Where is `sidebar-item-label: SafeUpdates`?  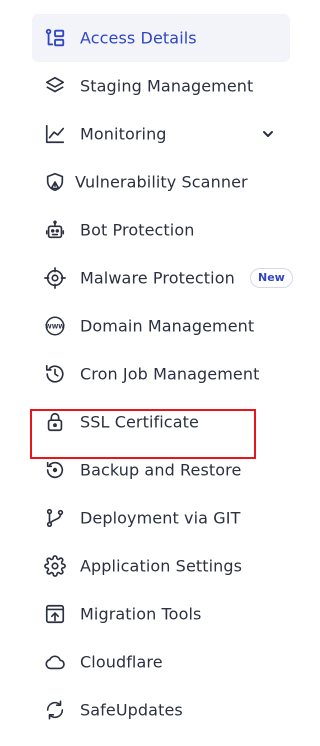 sidebar-item-label: SafeUpdates is located at coordinates (131, 710).